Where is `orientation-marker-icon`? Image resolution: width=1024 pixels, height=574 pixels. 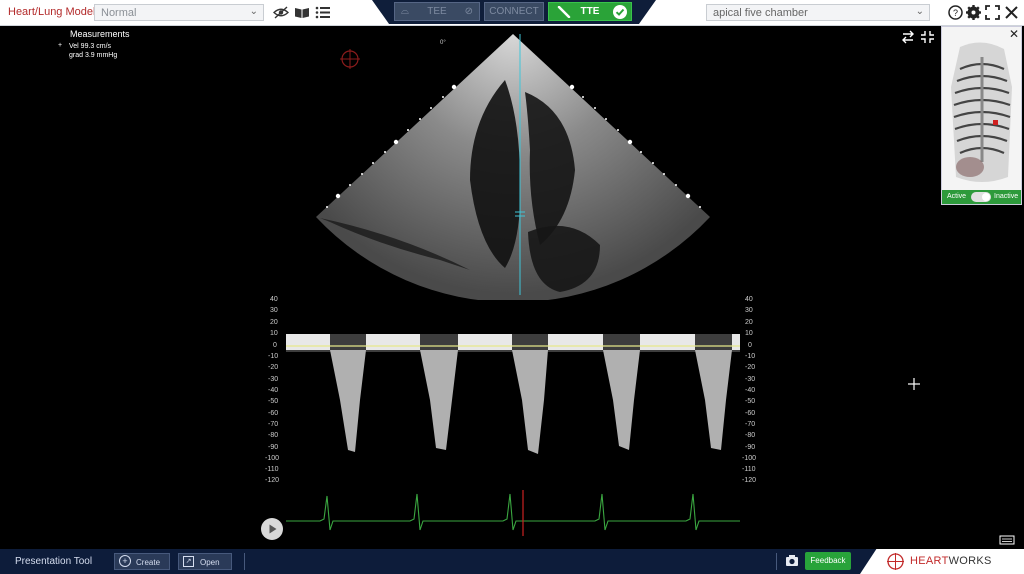 orientation-marker-icon is located at coordinates (350, 59).